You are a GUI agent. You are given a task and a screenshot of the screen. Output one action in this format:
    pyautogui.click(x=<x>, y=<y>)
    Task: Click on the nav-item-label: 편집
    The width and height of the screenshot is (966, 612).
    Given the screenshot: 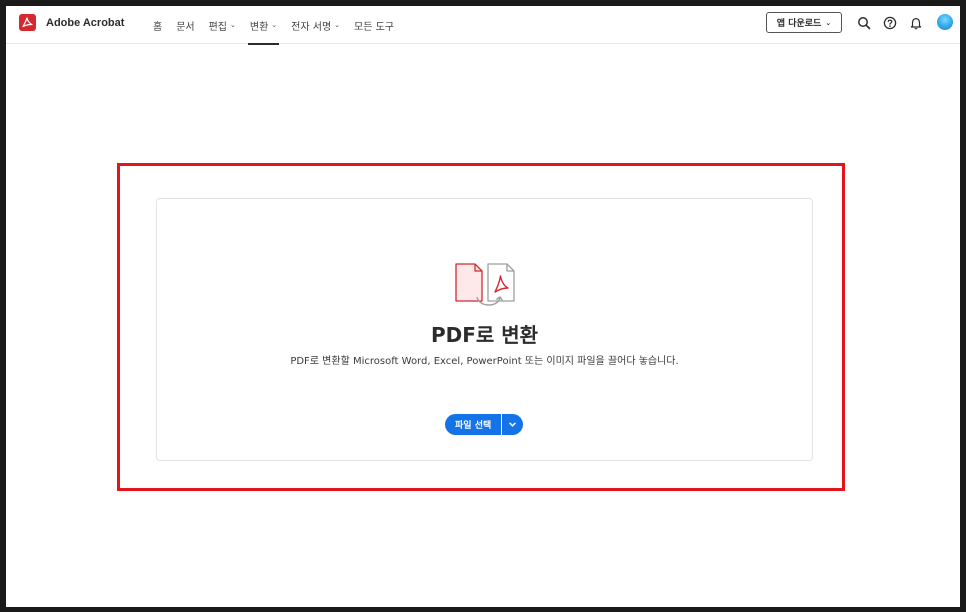 What is the action you would take?
    pyautogui.click(x=218, y=27)
    